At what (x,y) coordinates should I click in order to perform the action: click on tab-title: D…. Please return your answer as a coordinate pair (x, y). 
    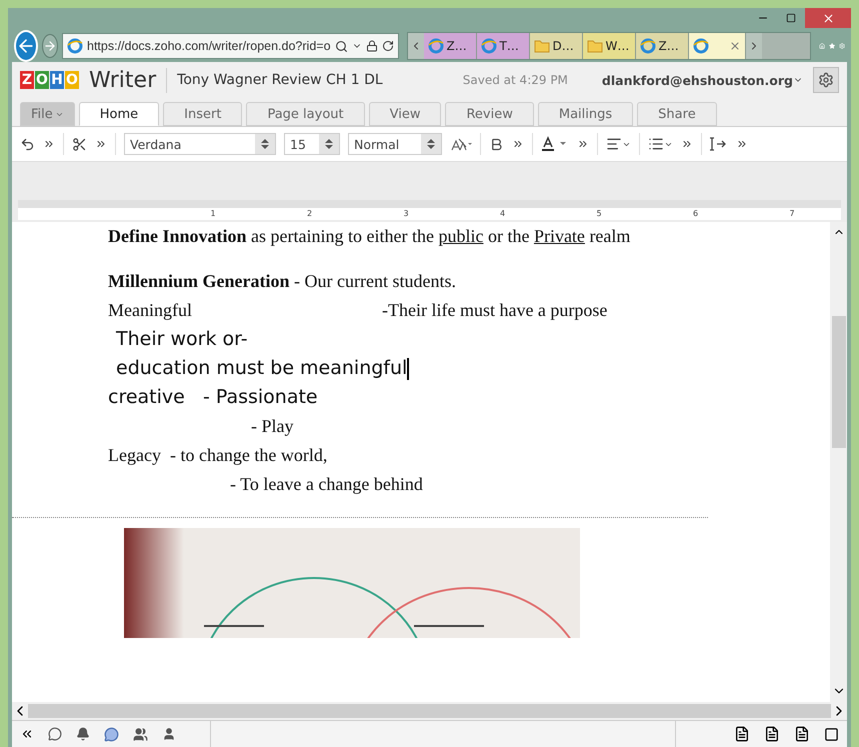
    Looking at the image, I should click on (563, 46).